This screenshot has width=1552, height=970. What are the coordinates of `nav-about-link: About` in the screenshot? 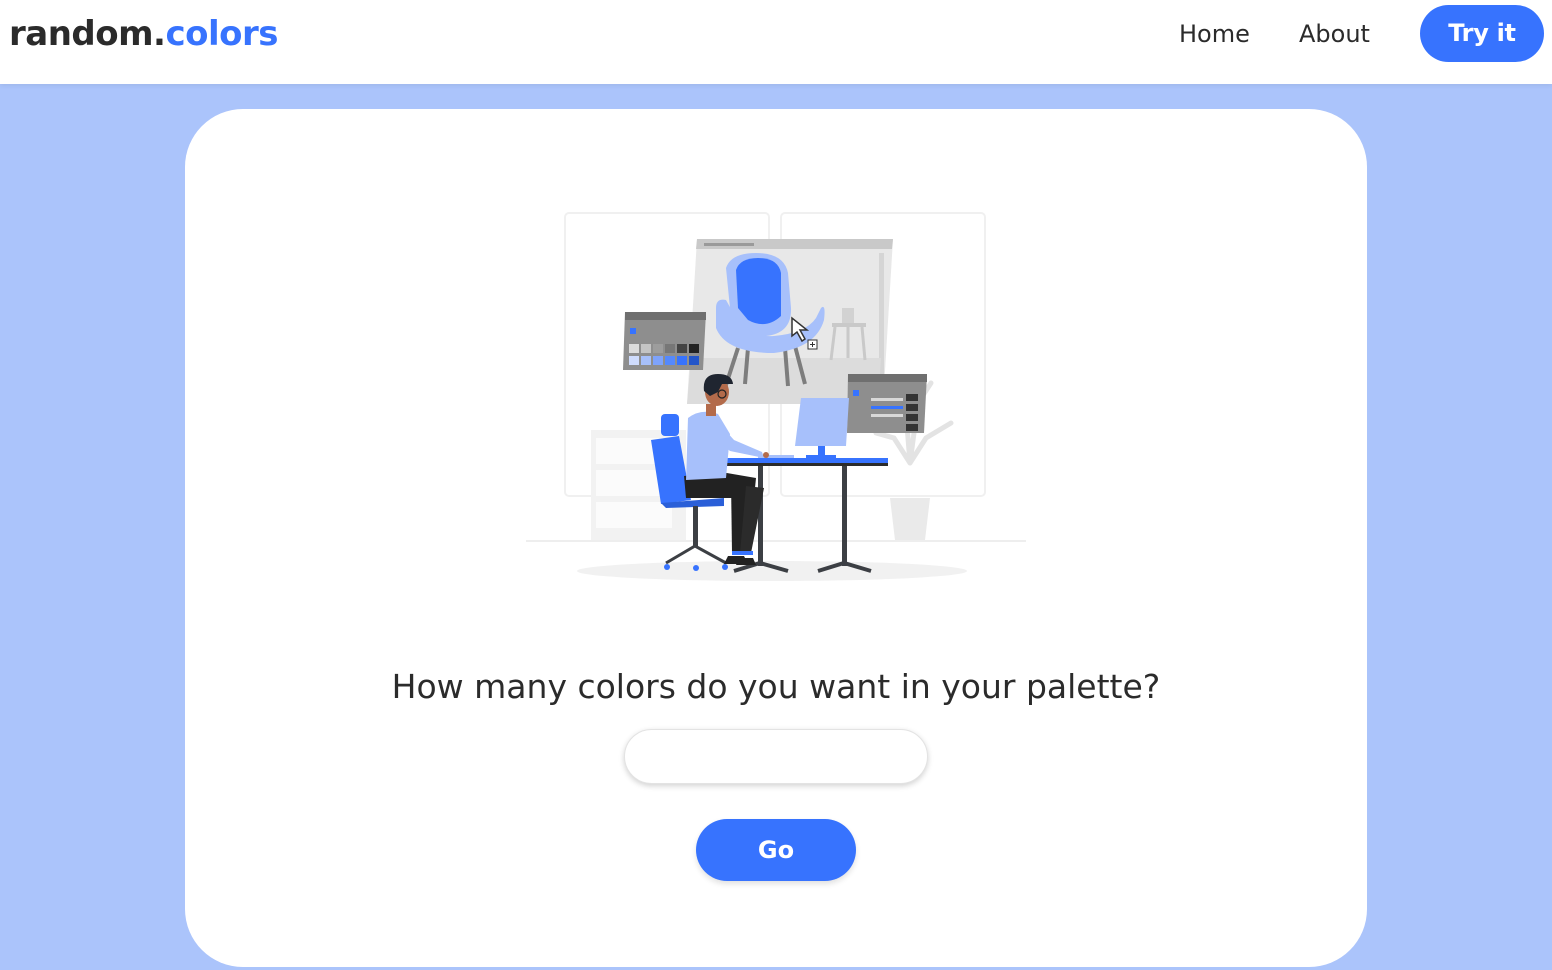 It's located at (1334, 34).